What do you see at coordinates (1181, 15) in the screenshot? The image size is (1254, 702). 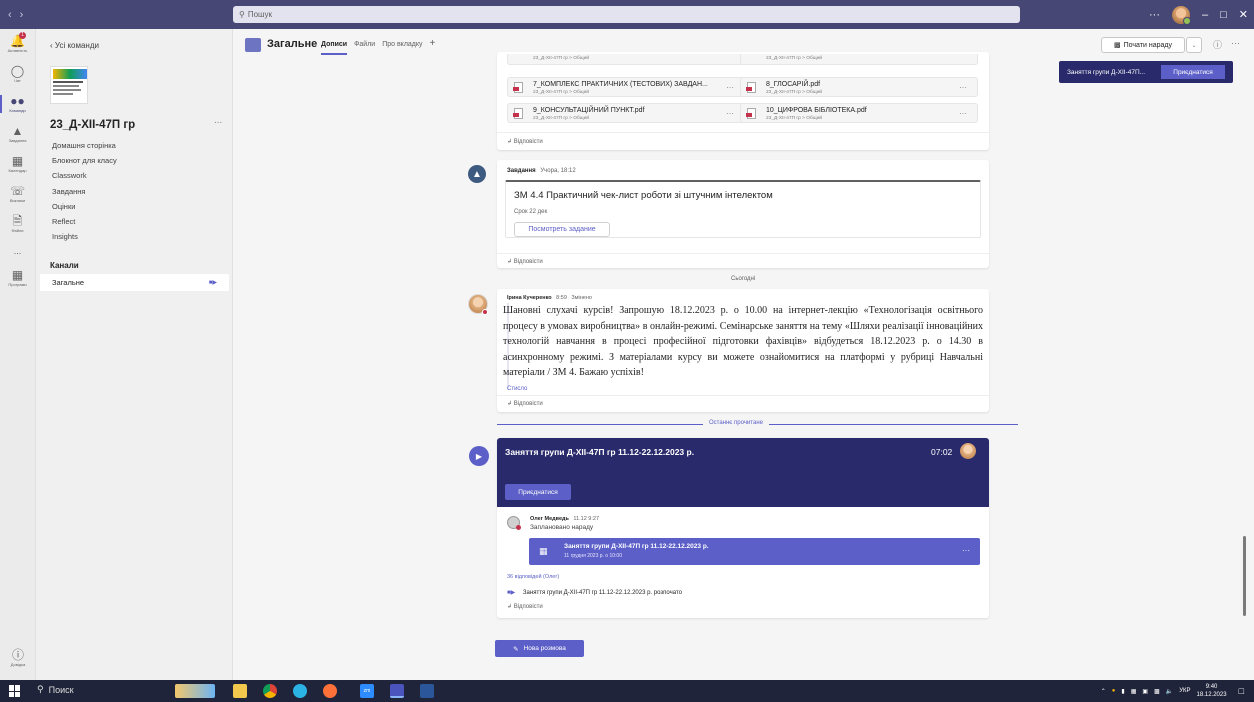 I see `user-avatar` at bounding box center [1181, 15].